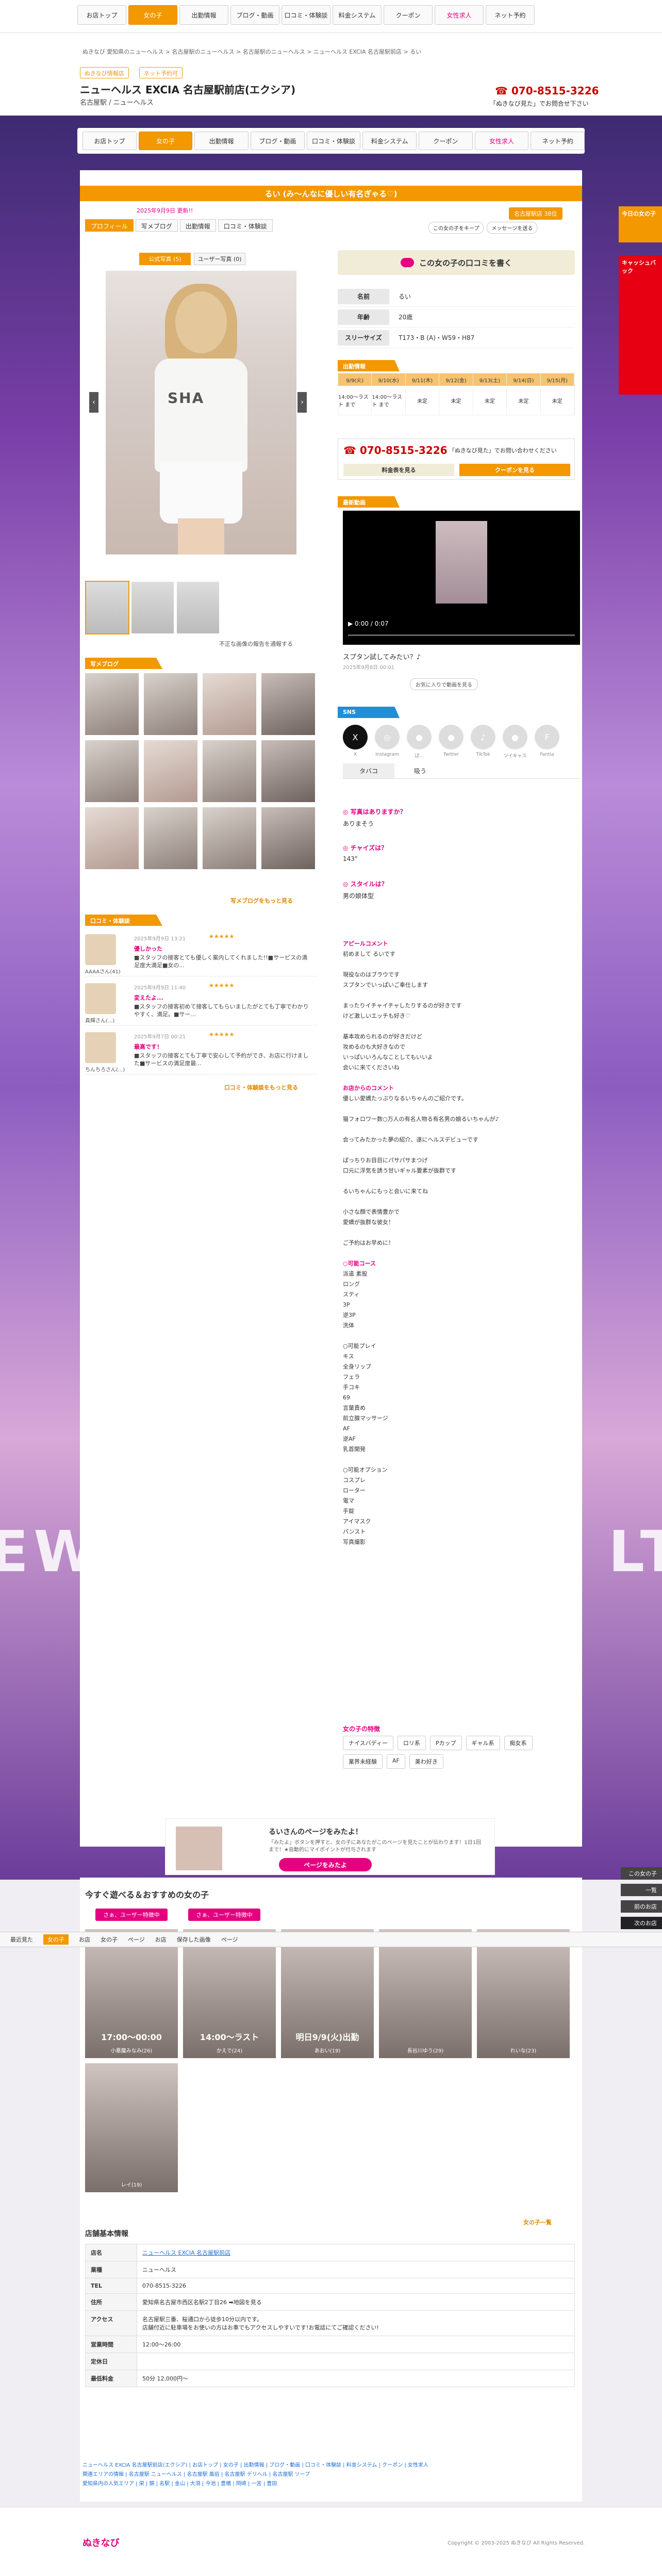 The image size is (662, 2576). What do you see at coordinates (306, 15) in the screenshot?
I see `nav-reviews: 口コミ・体験談` at bounding box center [306, 15].